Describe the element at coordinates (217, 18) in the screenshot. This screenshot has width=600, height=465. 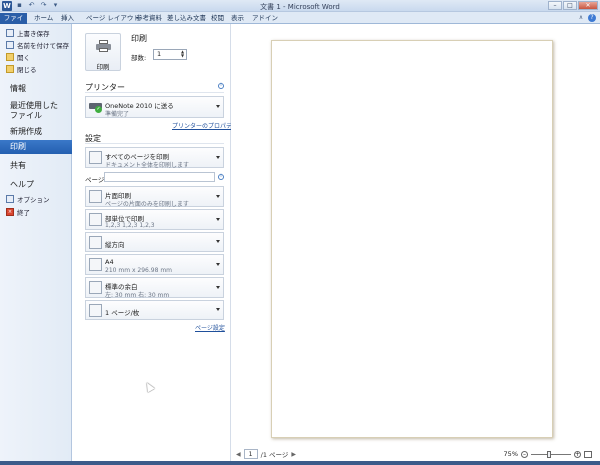
I see `tab-review: 校閲` at that location.